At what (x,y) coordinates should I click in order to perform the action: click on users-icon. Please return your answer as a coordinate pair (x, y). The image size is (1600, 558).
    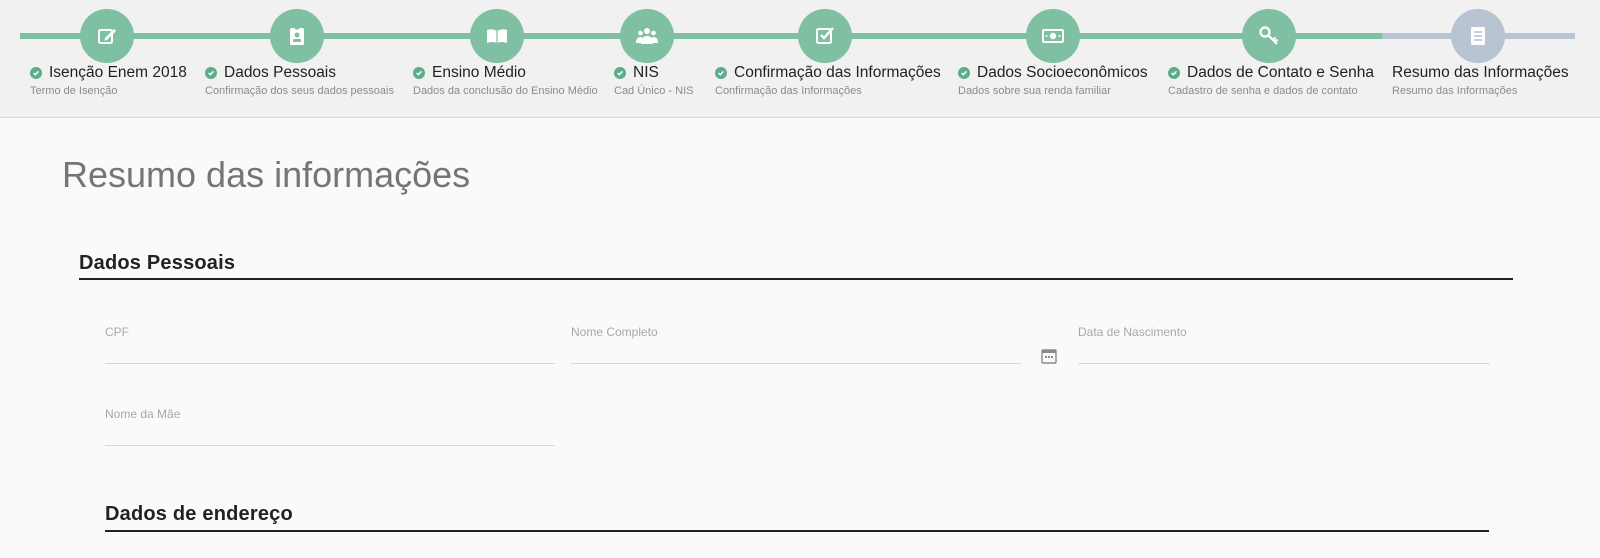
    Looking at the image, I should click on (647, 36).